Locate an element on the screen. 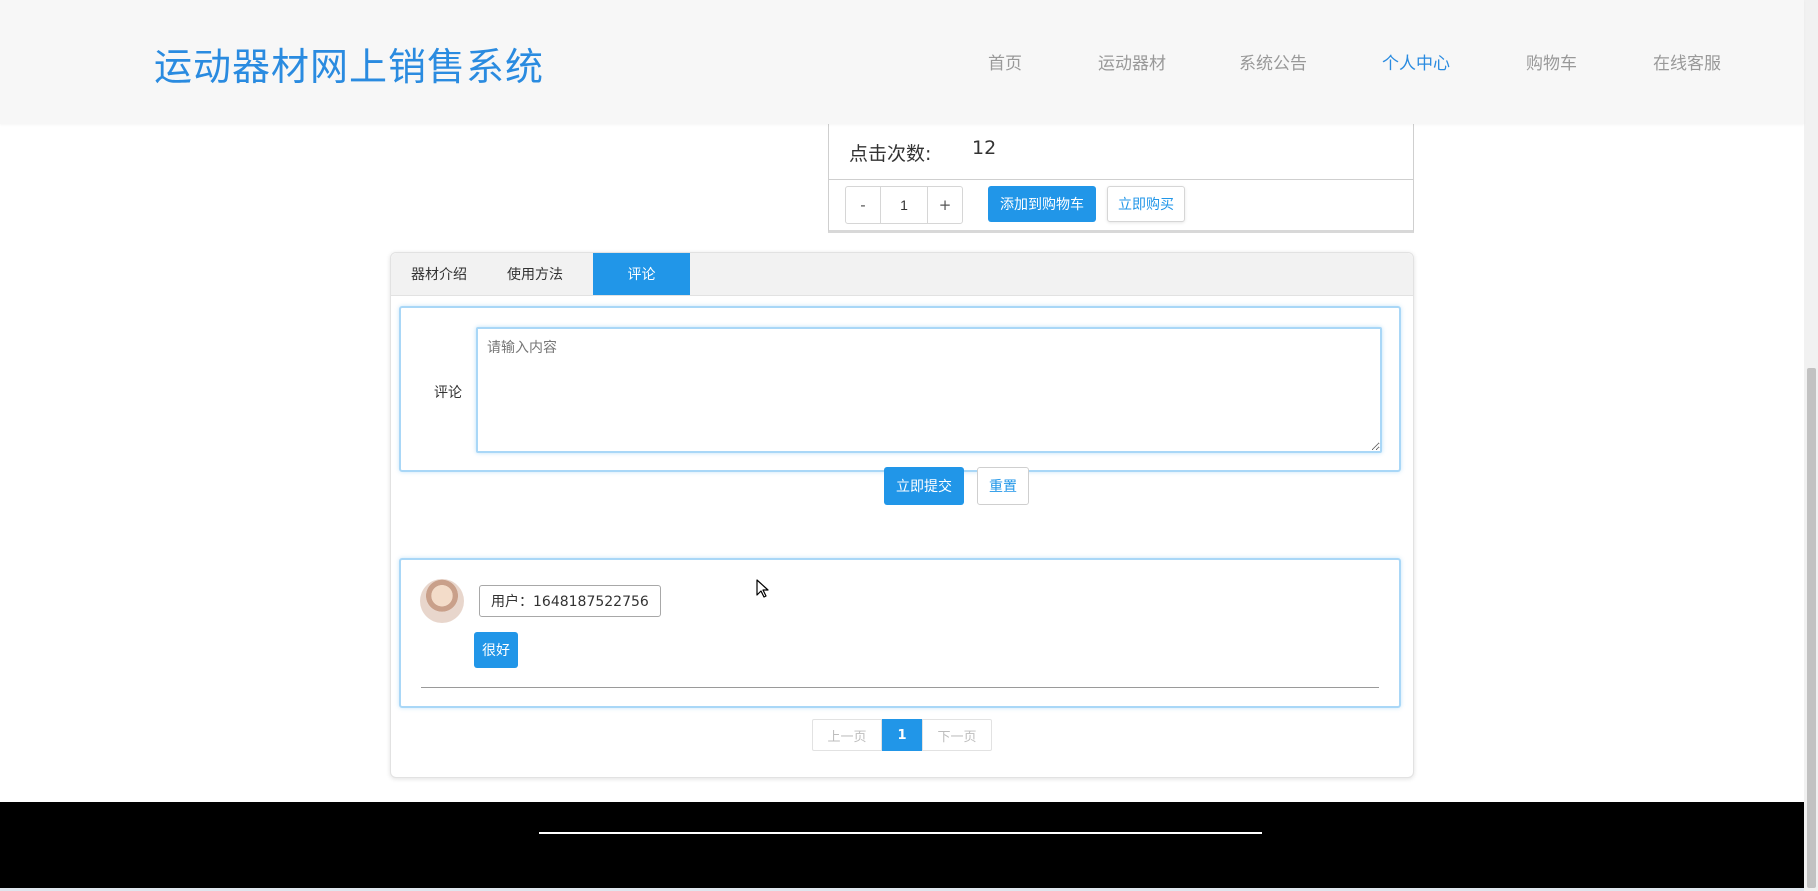 This screenshot has width=1818, height=891. add-to-cart-button: 添加到购物车 is located at coordinates (1042, 204).